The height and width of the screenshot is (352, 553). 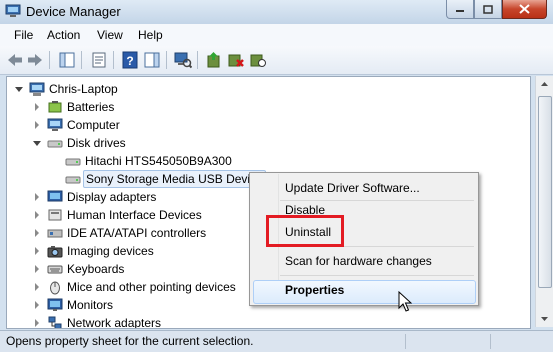 What do you see at coordinates (15, 60) in the screenshot?
I see `back-icon` at bounding box center [15, 60].